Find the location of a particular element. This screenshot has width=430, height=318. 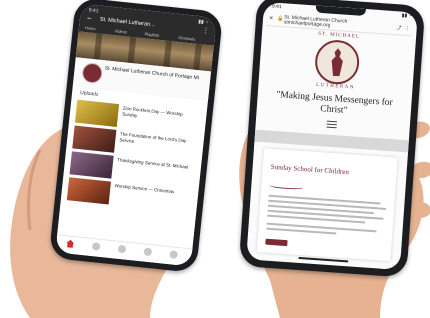

card-text-line is located at coordinates (301, 231).